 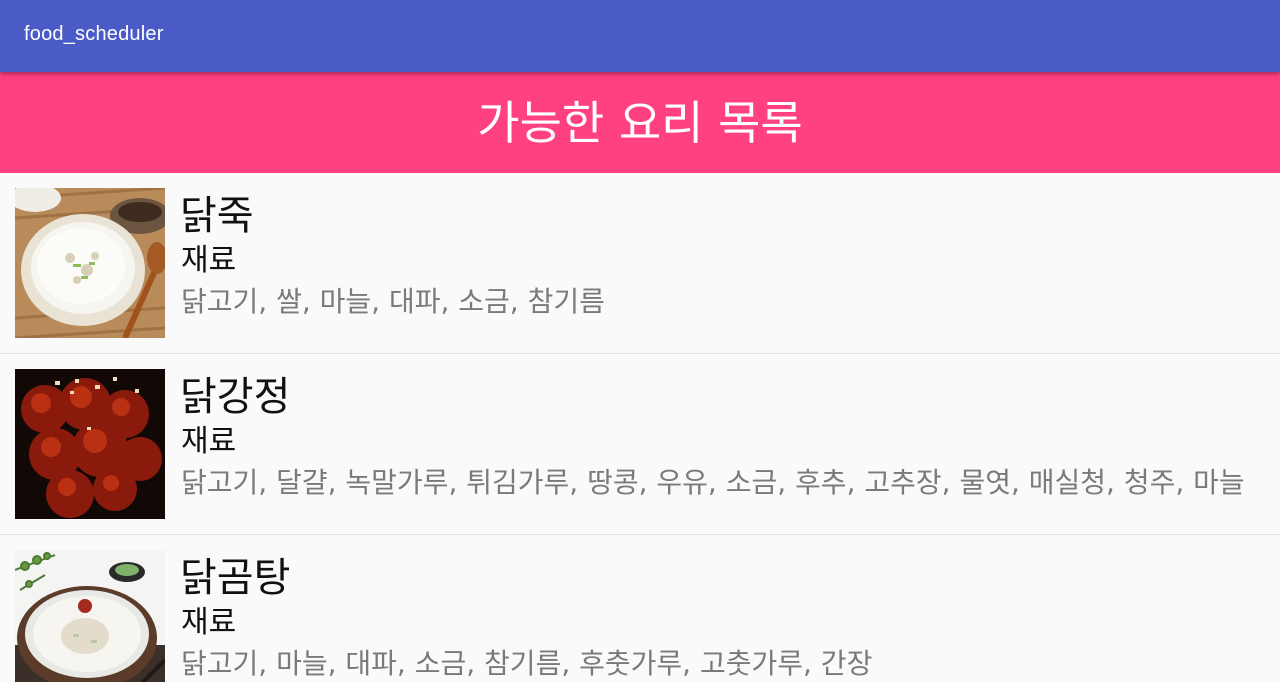 I want to click on fried-chicken-photo, so click(x=90, y=444).